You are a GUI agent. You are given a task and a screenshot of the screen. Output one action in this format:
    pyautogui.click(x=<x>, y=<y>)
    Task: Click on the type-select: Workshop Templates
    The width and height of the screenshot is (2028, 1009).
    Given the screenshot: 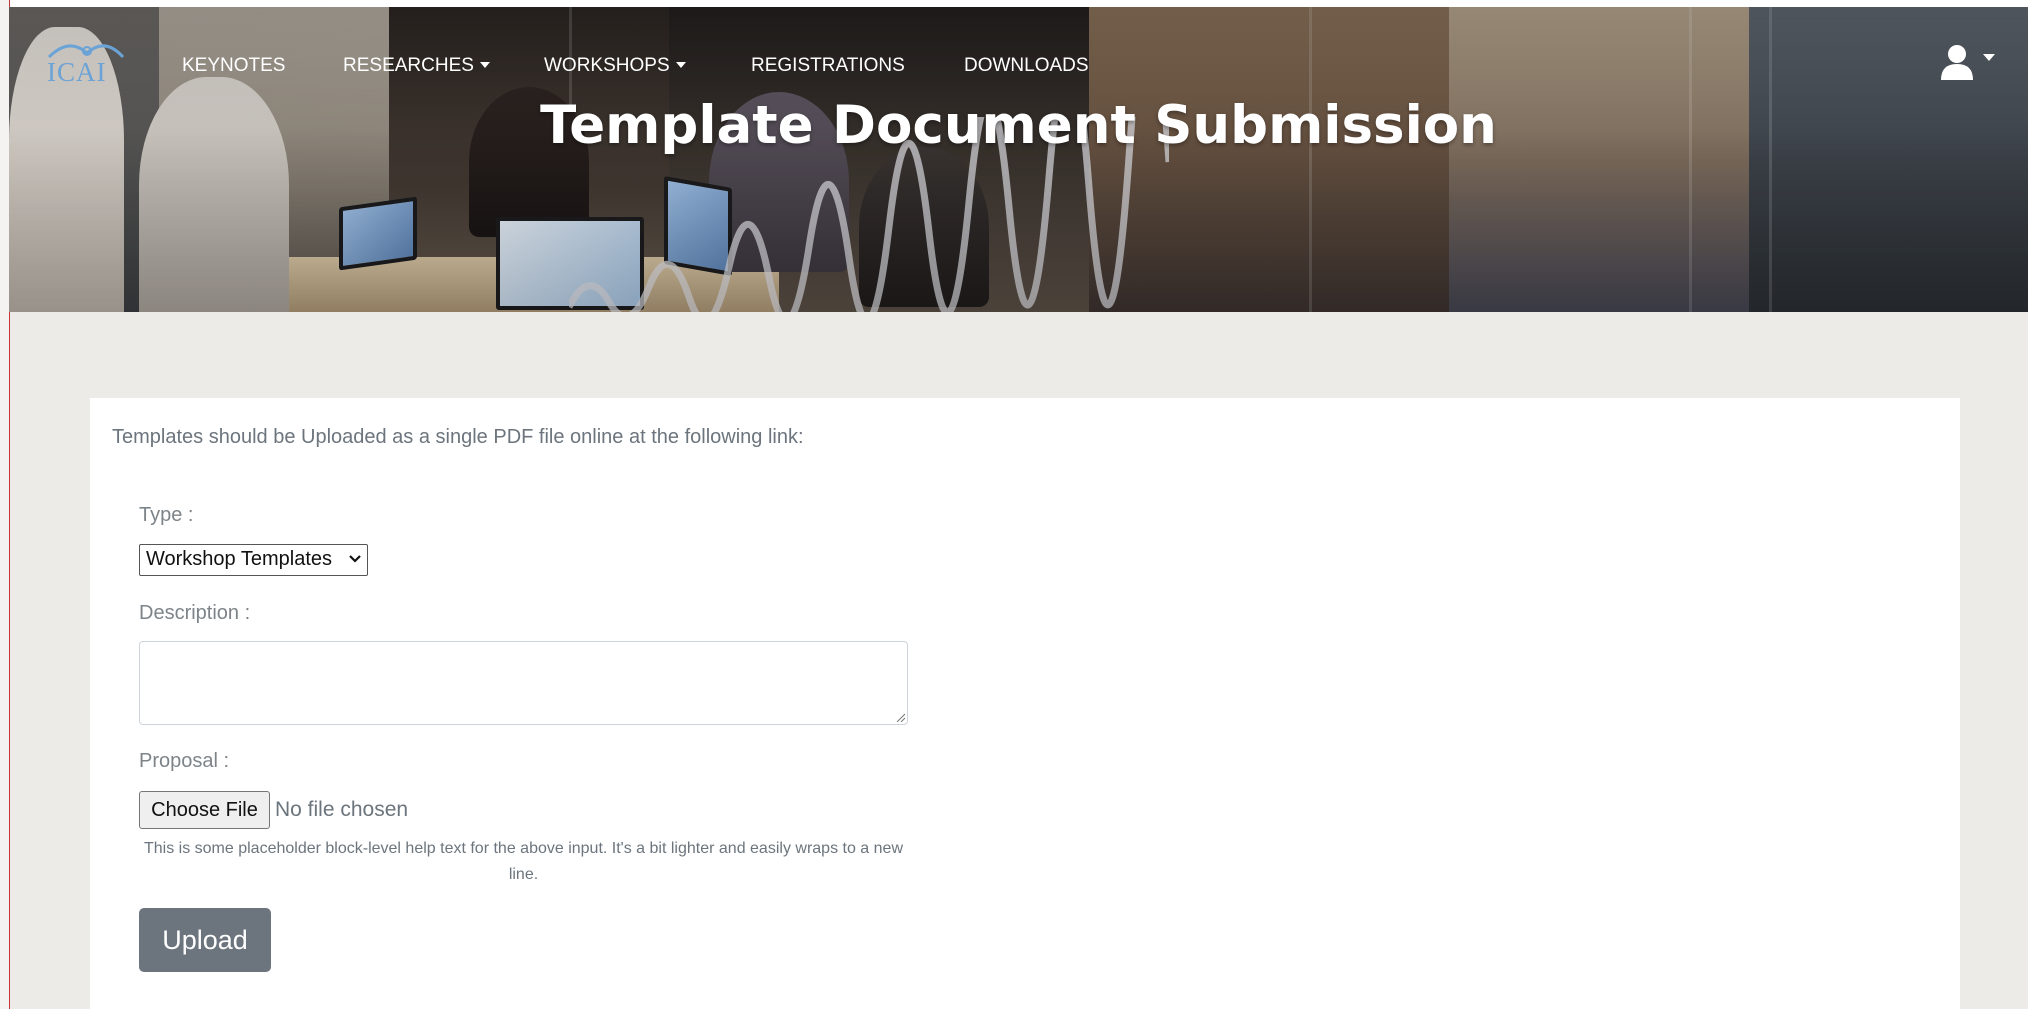 What is the action you would take?
    pyautogui.click(x=253, y=560)
    